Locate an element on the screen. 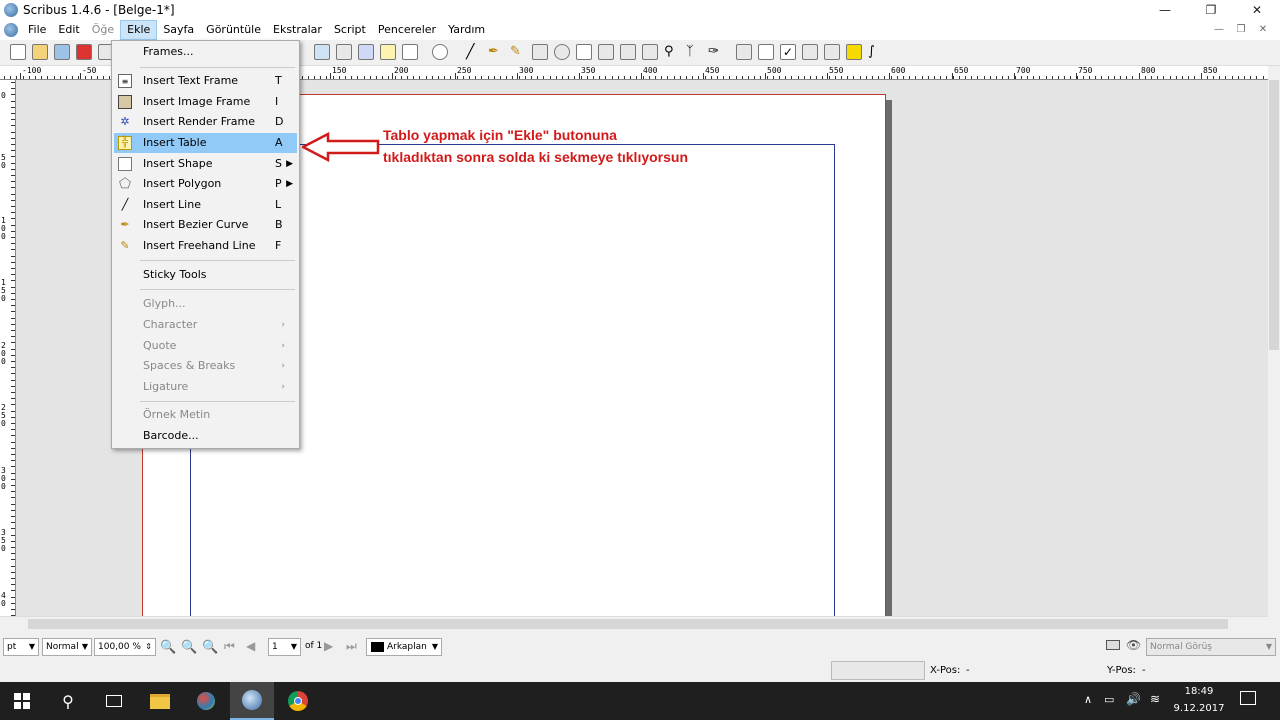  vertical-scroll-thumb is located at coordinates (1274, 215).